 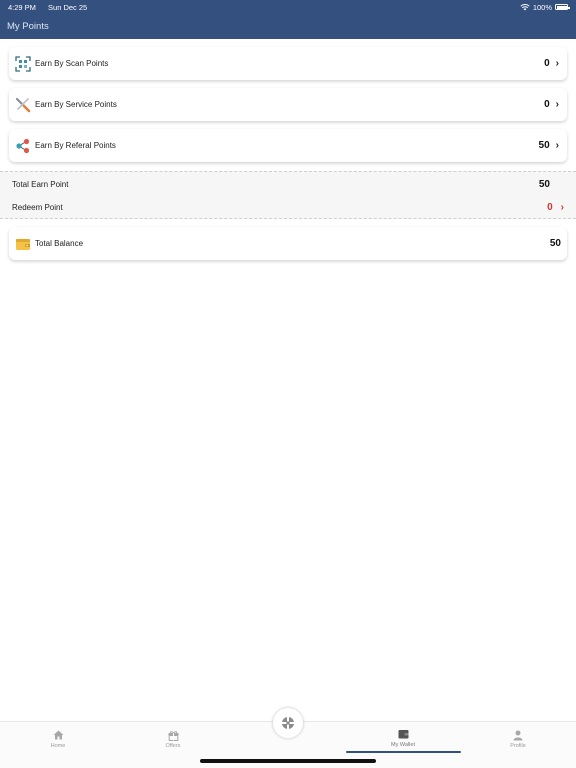 What do you see at coordinates (288, 195) in the screenshot?
I see `points-summary: Total Earn Point 50 Redeem Point 0 ›` at bounding box center [288, 195].